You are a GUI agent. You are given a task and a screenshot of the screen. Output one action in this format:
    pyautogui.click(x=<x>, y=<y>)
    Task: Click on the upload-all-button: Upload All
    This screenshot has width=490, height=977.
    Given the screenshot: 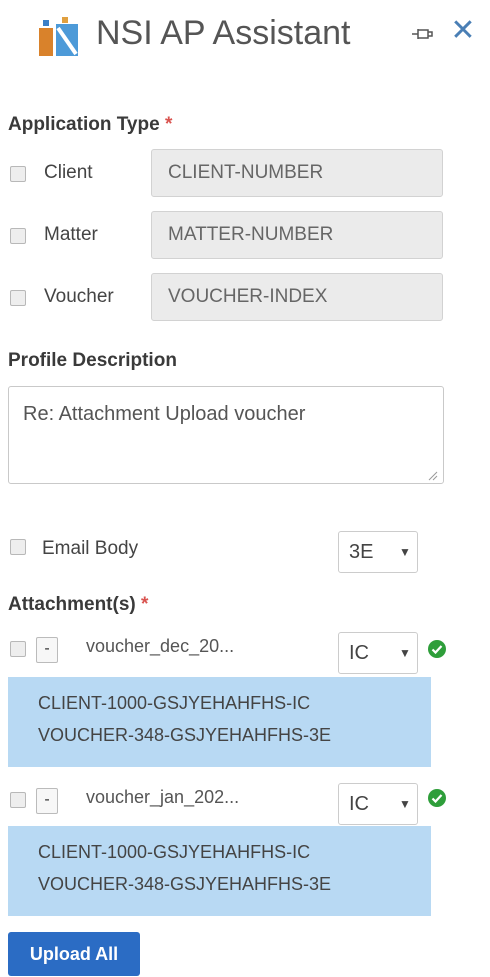 What is the action you would take?
    pyautogui.click(x=74, y=954)
    